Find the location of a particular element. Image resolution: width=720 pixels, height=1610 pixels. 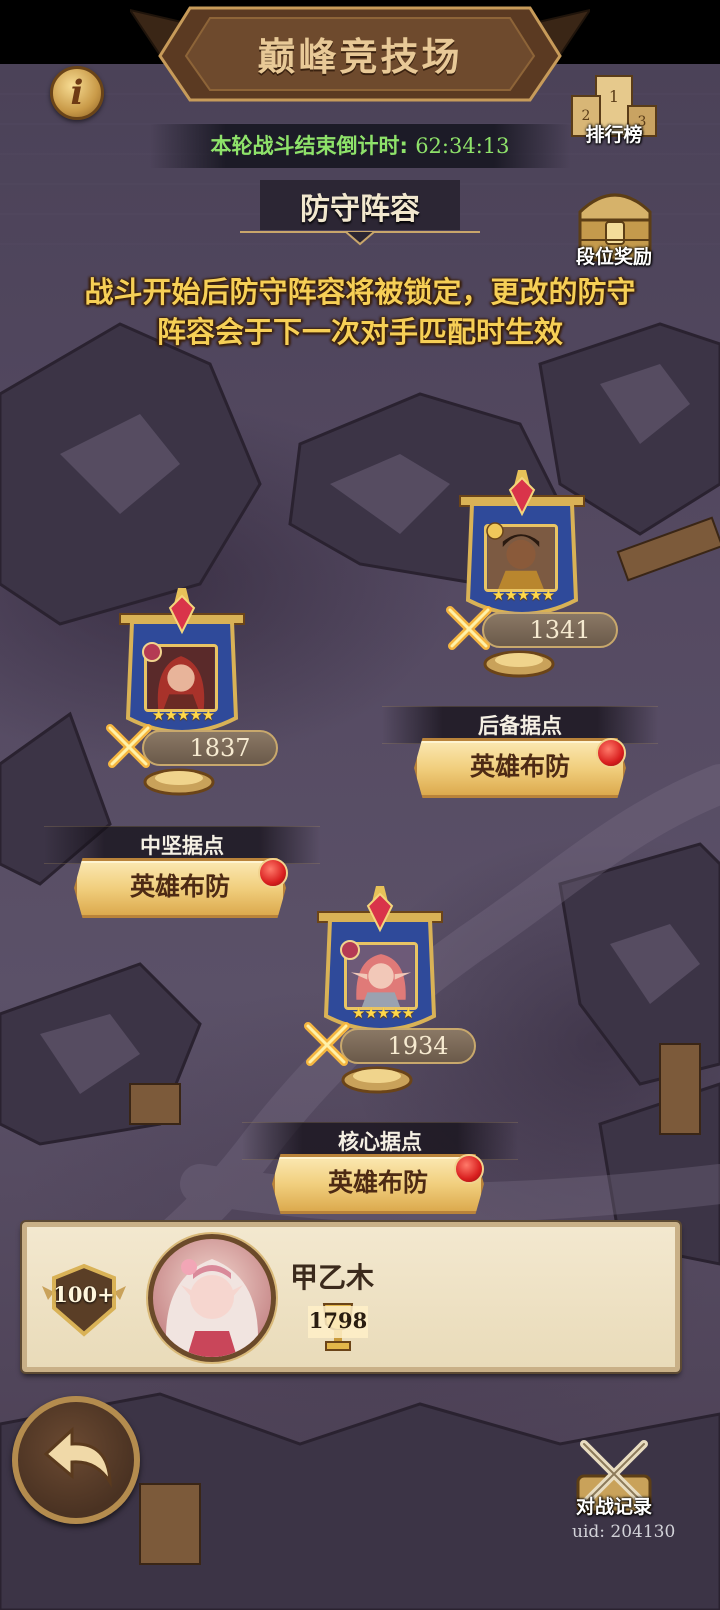

battle-record-label: 对战记录 is located at coordinates (614, 1505).